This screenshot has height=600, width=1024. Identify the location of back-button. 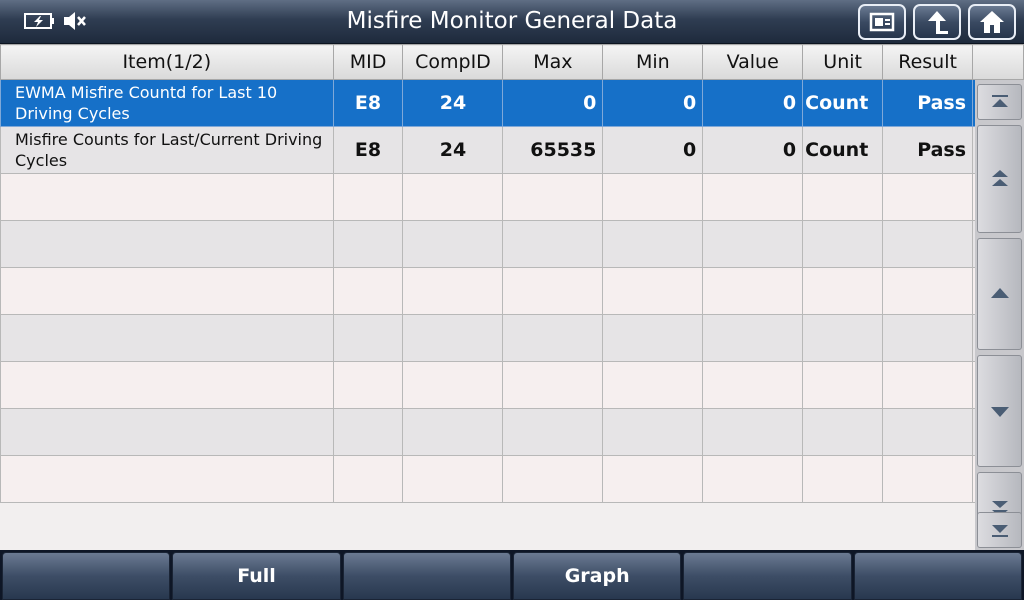
(937, 22).